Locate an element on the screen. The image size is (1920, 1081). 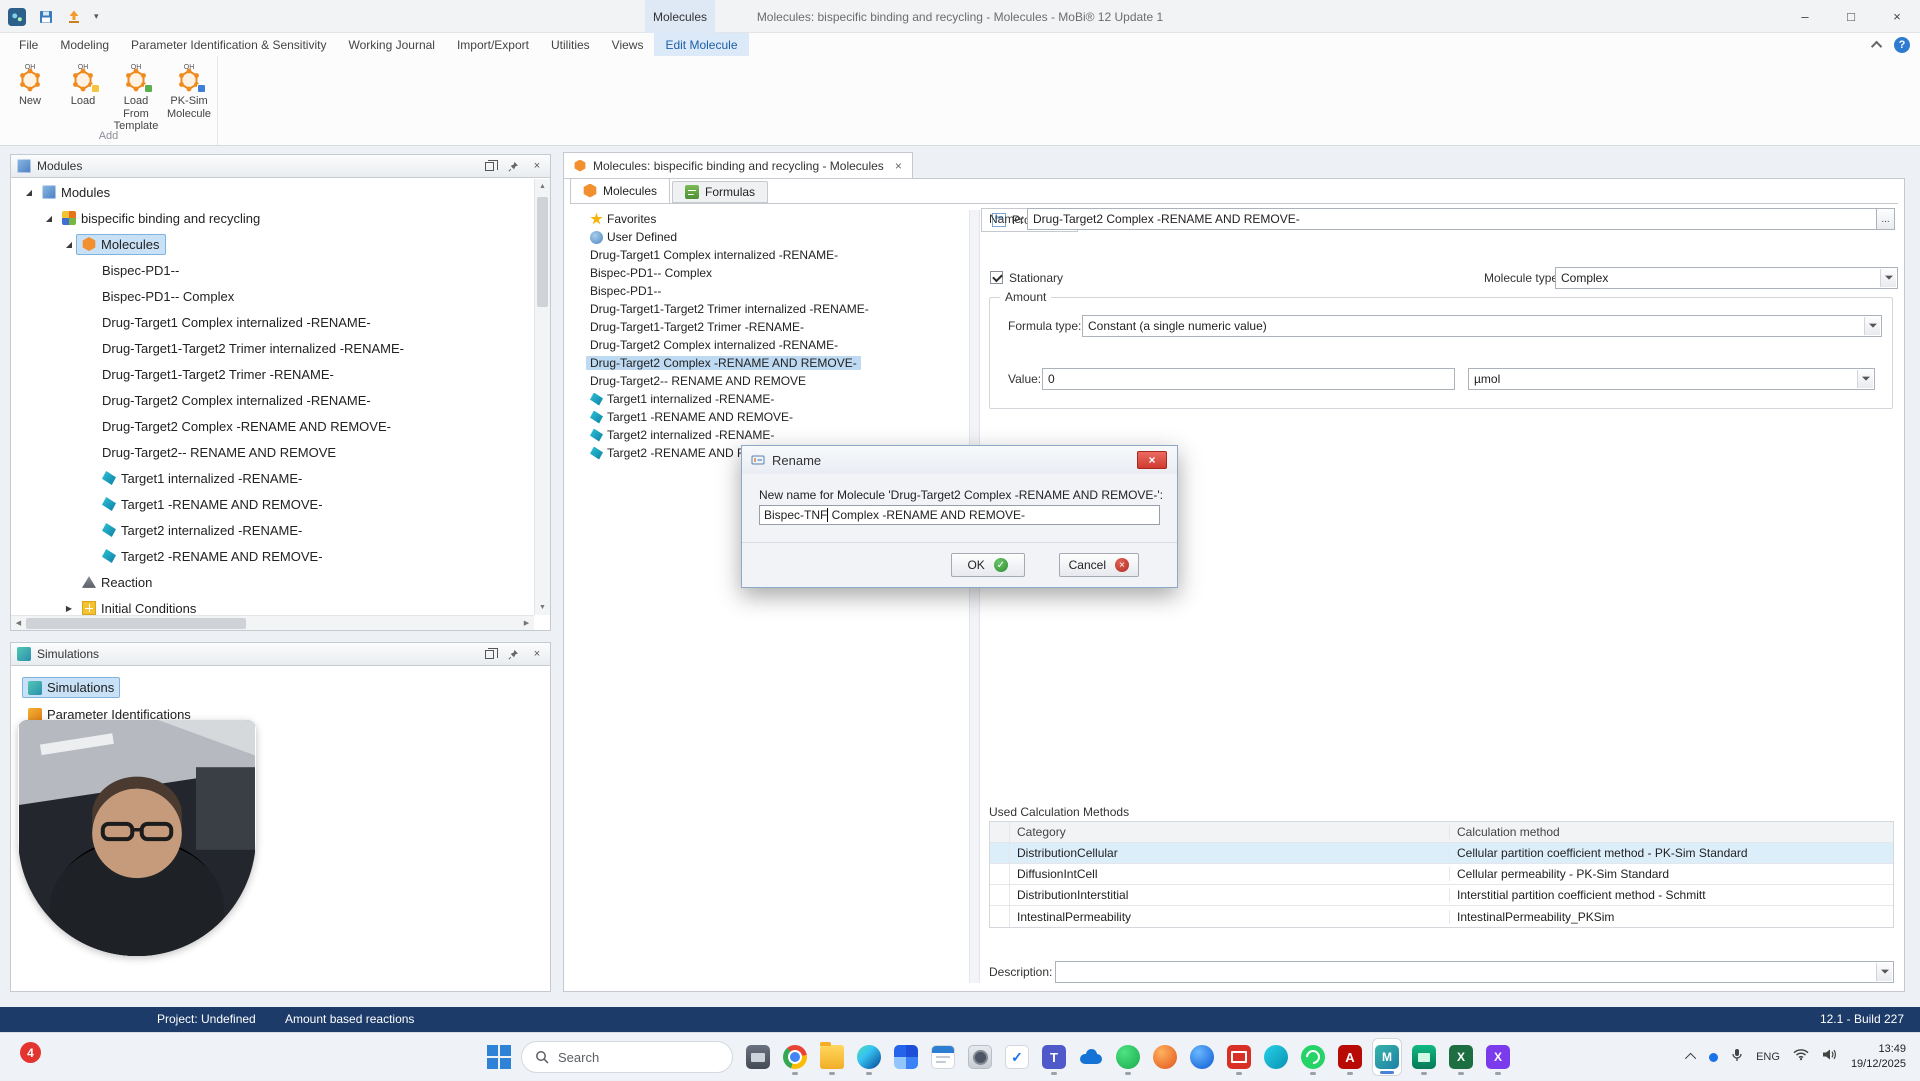
taskbar-app-app-x is located at coordinates (1498, 1057).